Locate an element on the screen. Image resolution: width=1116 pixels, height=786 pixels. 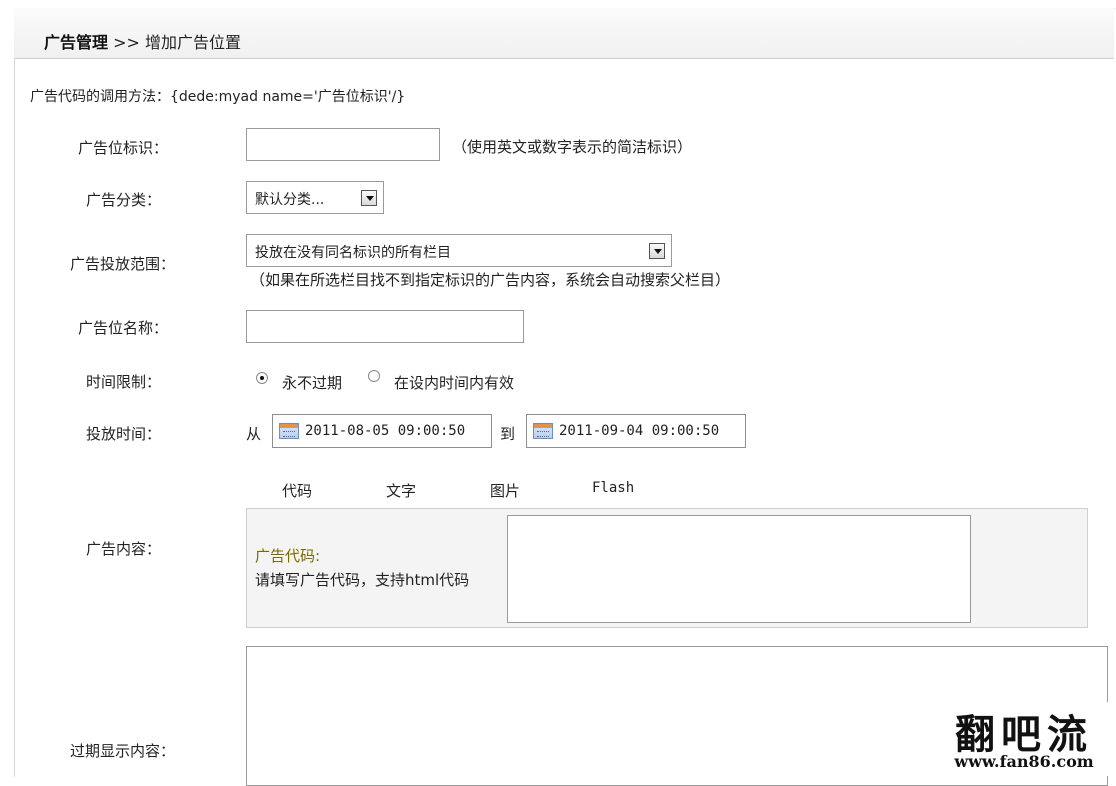
scope-selected-value: 投放在没有同名标识的所有栏目 is located at coordinates (353, 253).